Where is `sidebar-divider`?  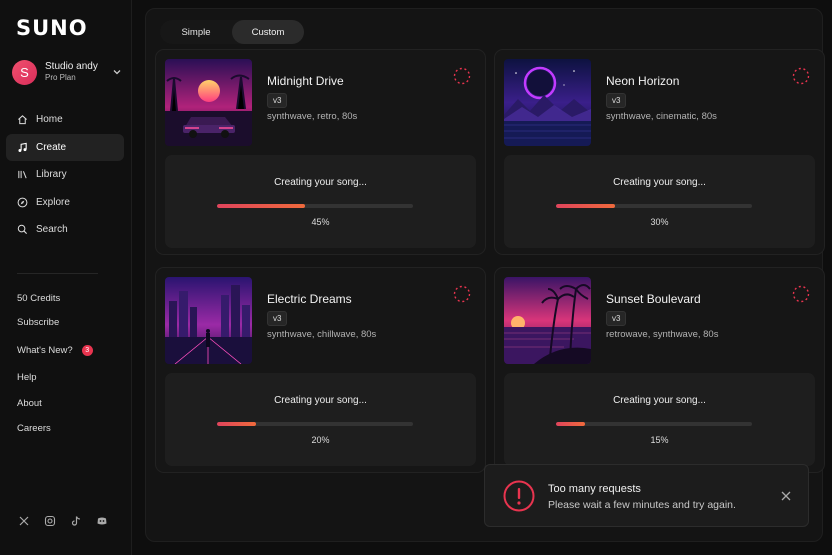
sidebar-divider is located at coordinates (57, 273).